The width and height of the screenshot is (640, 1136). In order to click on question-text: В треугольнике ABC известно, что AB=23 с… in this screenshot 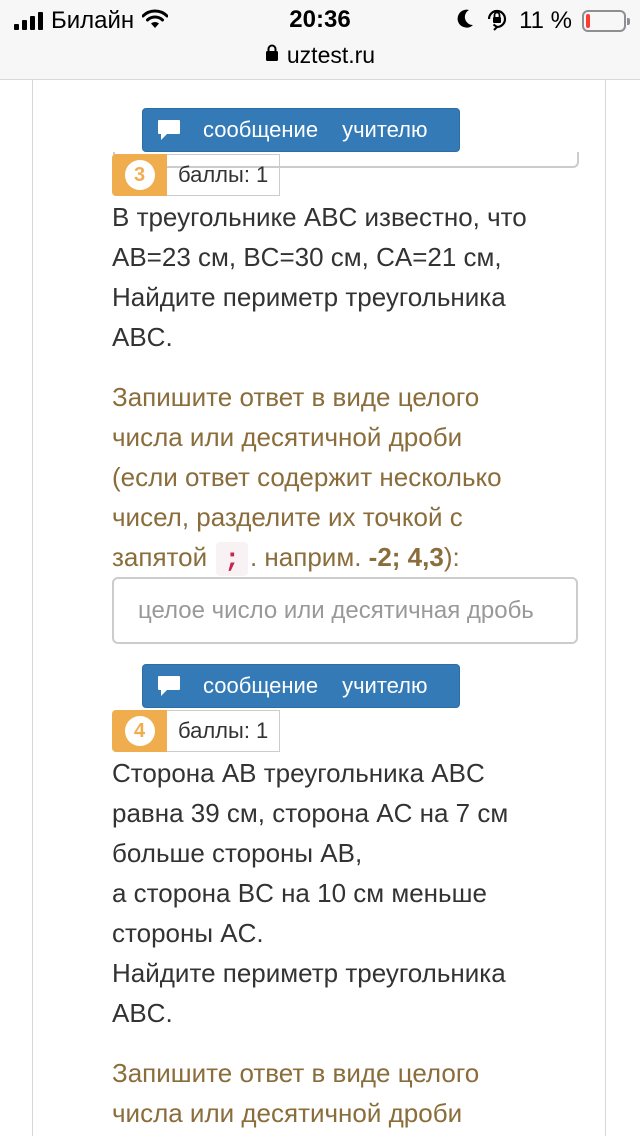, I will do `click(347, 277)`.